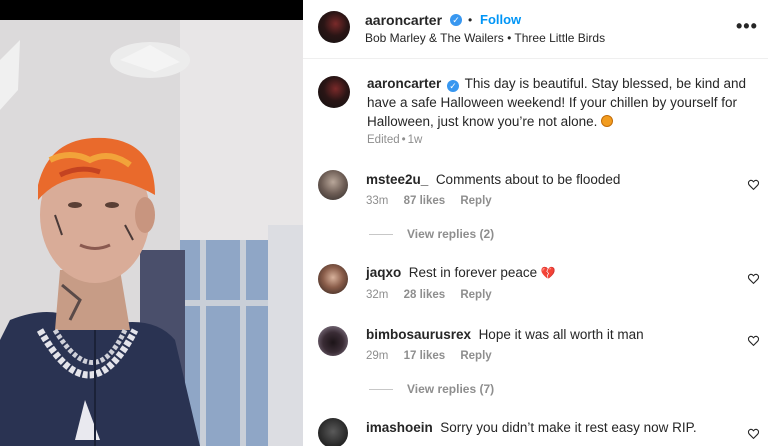 The height and width of the screenshot is (446, 768). Describe the element at coordinates (425, 356) in the screenshot. I see `comment-likes: 17 likes` at that location.